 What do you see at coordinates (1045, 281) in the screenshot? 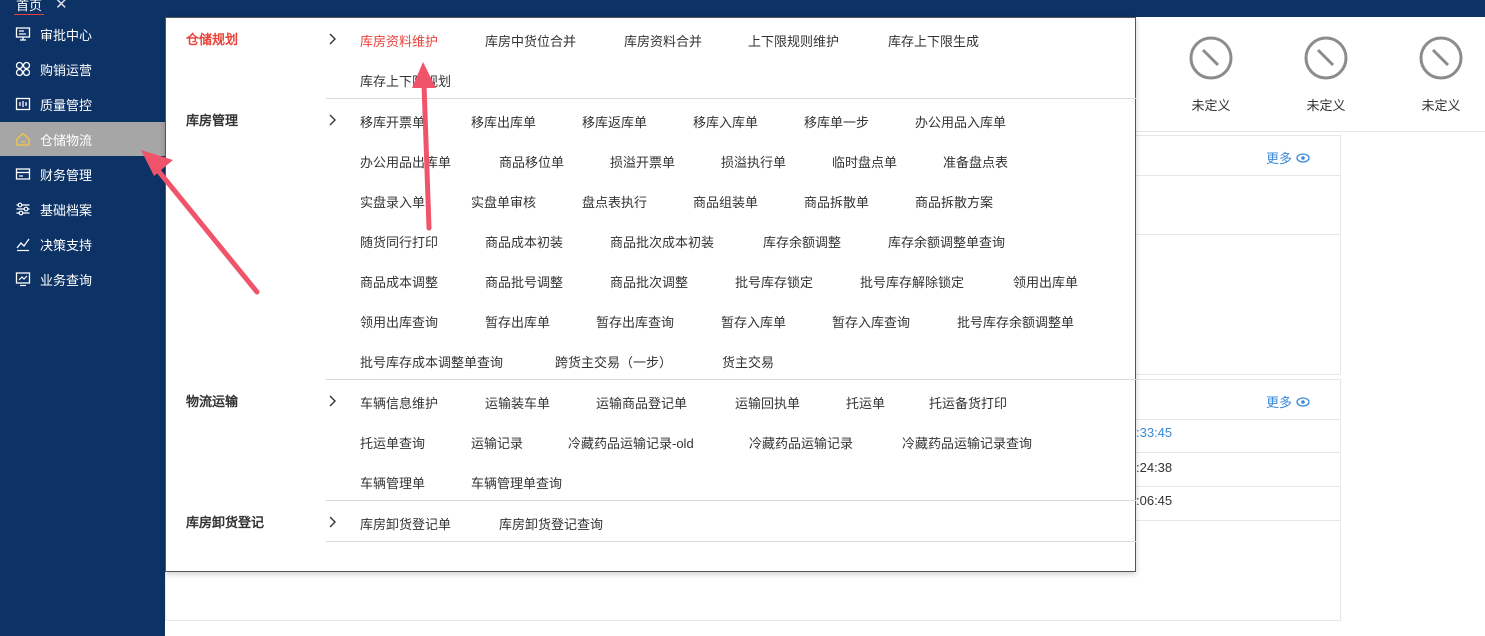
I see `menu-link: 领用出库单` at bounding box center [1045, 281].